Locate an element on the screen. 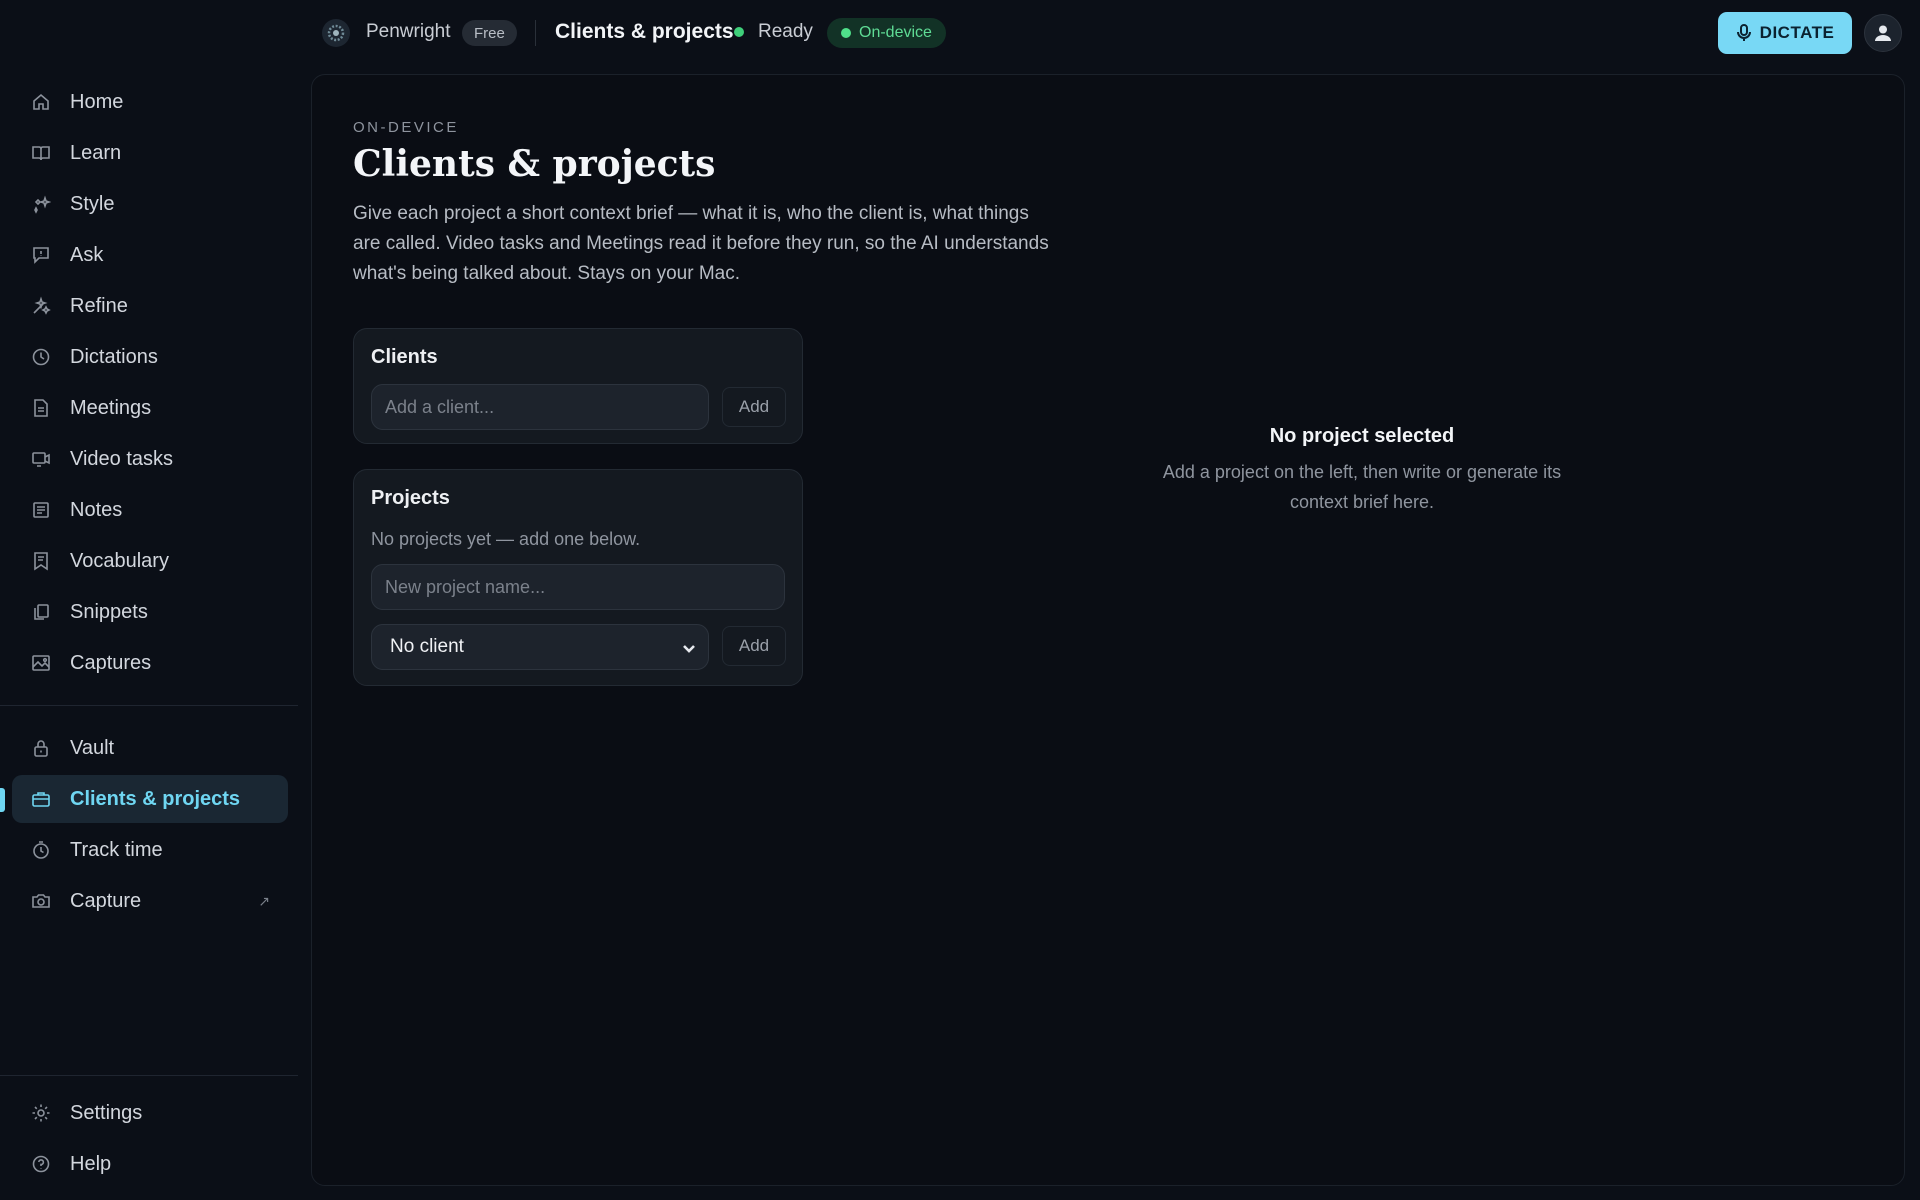 The image size is (1920, 1200). page-eyebrow: ON-DEVICE is located at coordinates (406, 127).